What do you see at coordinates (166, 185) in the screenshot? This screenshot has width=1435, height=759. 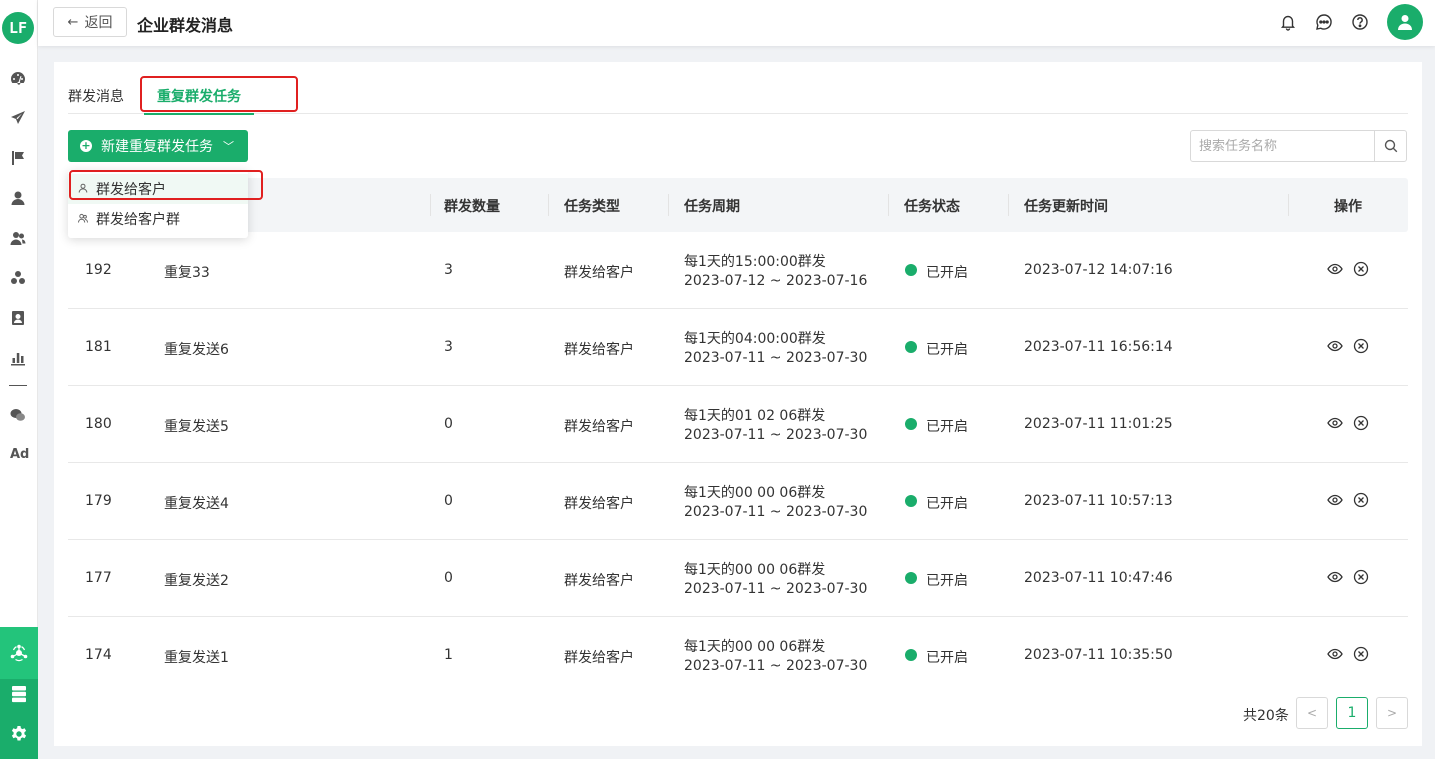 I see `highlight-box-dropdown-item` at bounding box center [166, 185].